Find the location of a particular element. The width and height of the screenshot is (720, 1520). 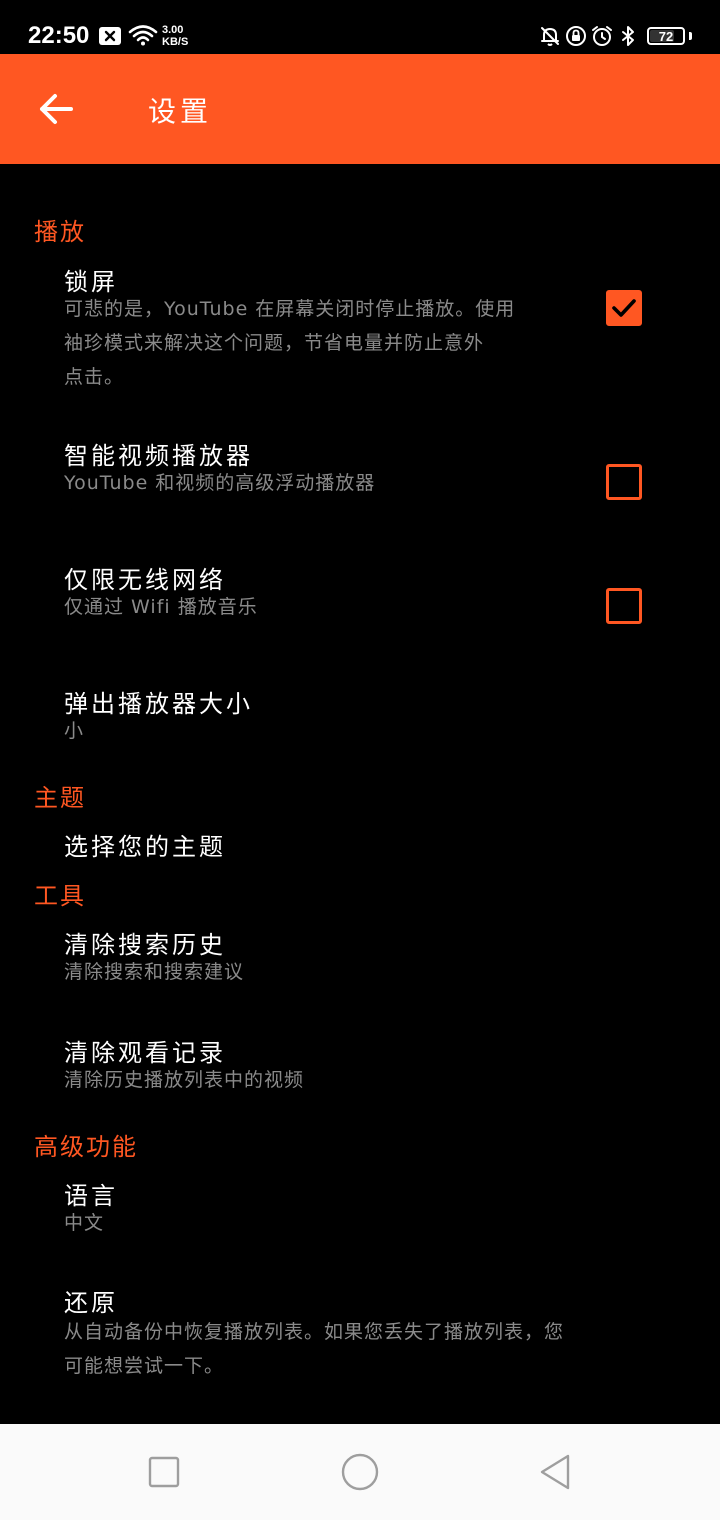

bluetooth-icon is located at coordinates (628, 36).